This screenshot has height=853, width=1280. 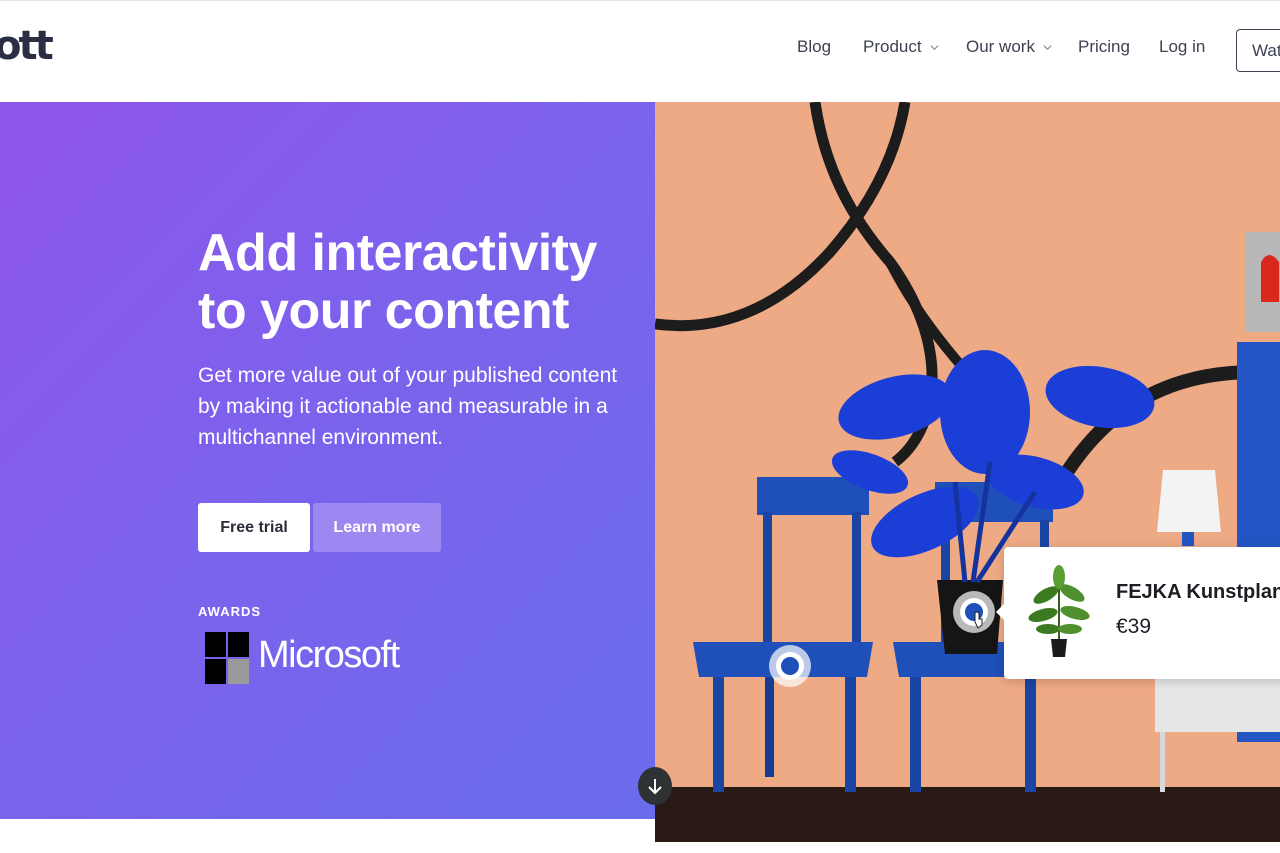 What do you see at coordinates (1270, 278) in the screenshot?
I see `red-figure` at bounding box center [1270, 278].